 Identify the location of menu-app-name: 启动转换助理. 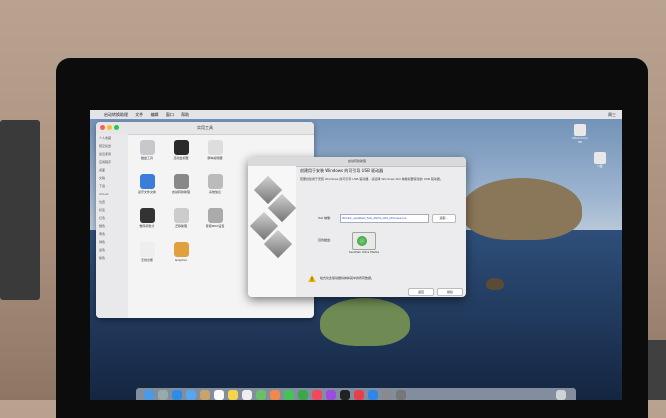
(116, 114).